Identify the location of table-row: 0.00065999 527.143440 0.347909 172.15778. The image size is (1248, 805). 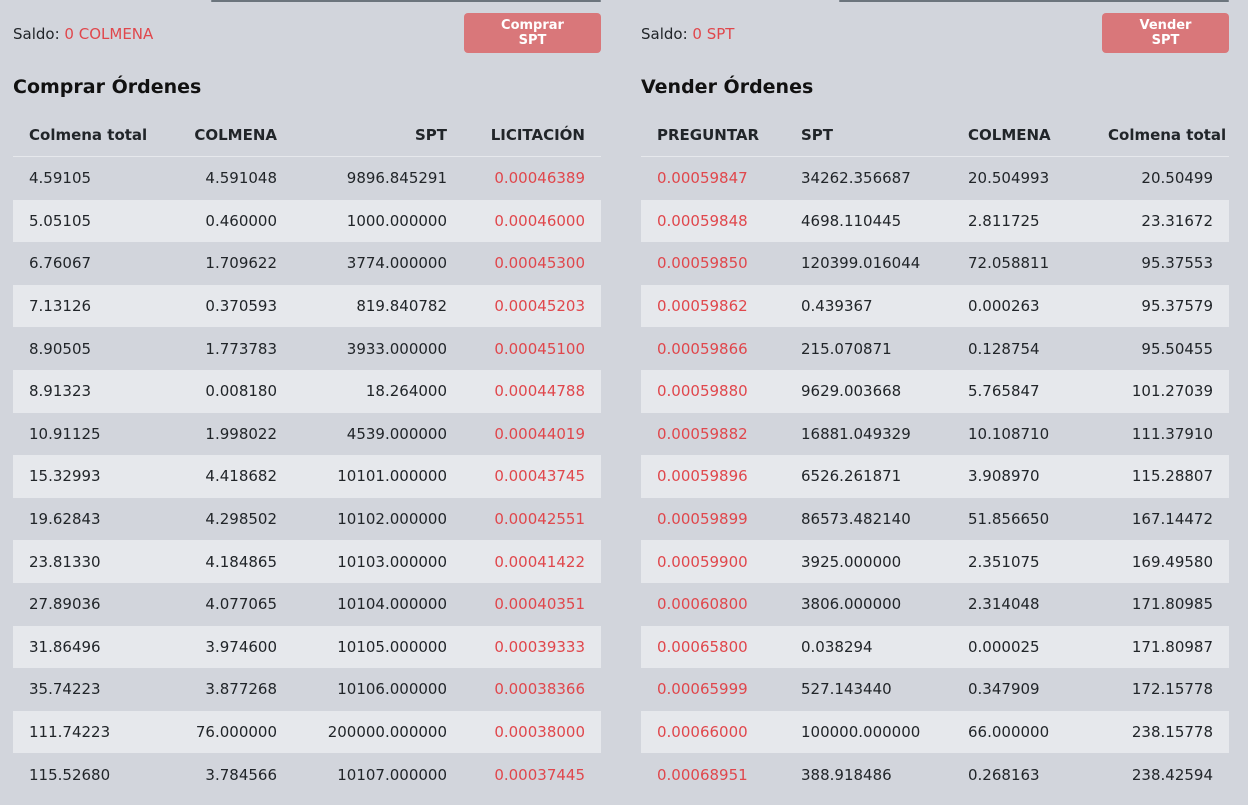
(935, 689).